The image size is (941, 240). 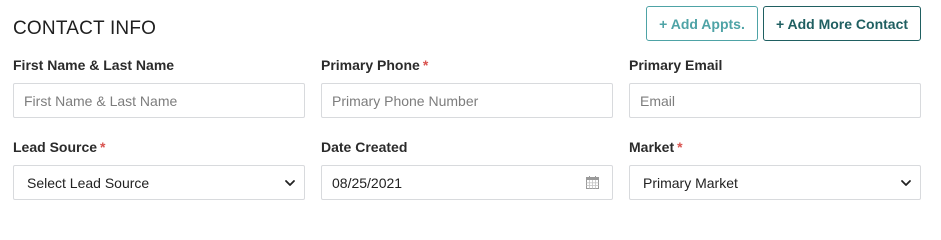 What do you see at coordinates (775, 66) in the screenshot?
I see `email-label: Primary Email` at bounding box center [775, 66].